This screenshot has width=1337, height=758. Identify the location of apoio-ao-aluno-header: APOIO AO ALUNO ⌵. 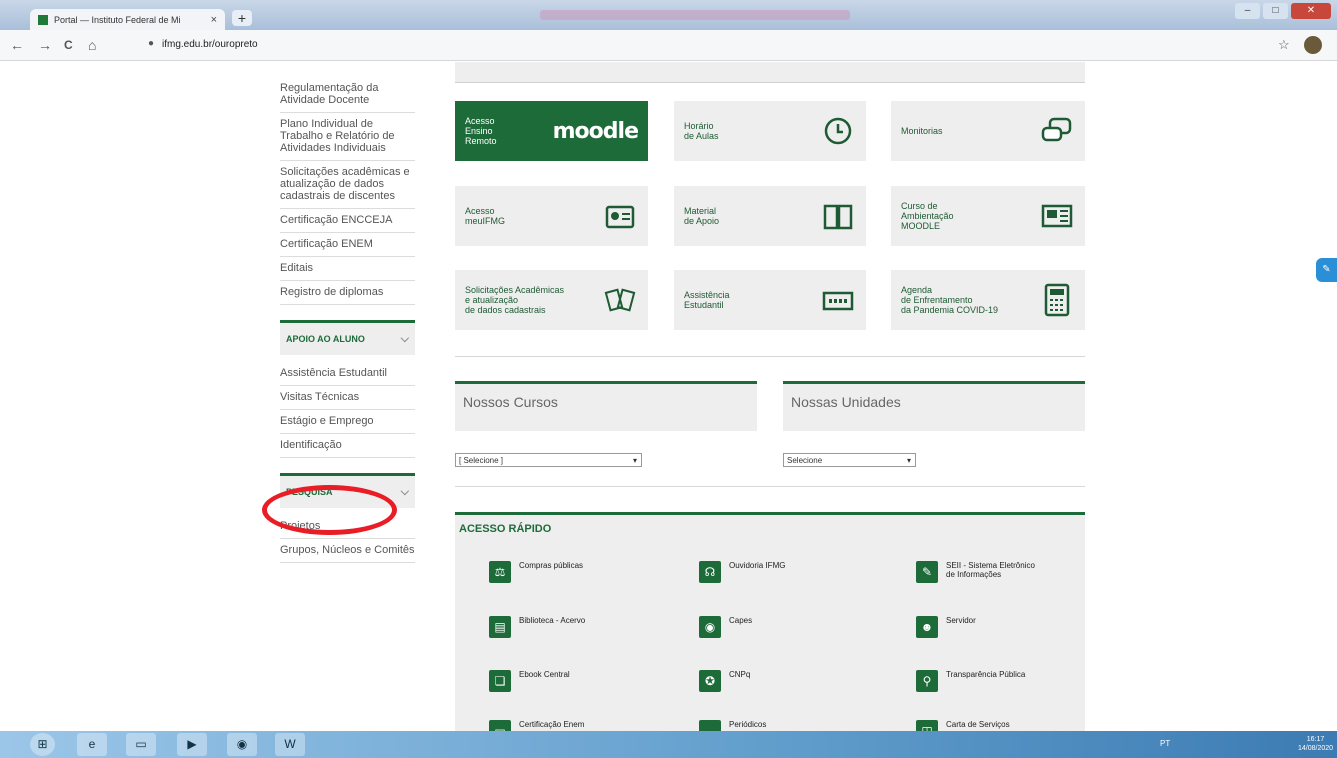
(347, 337).